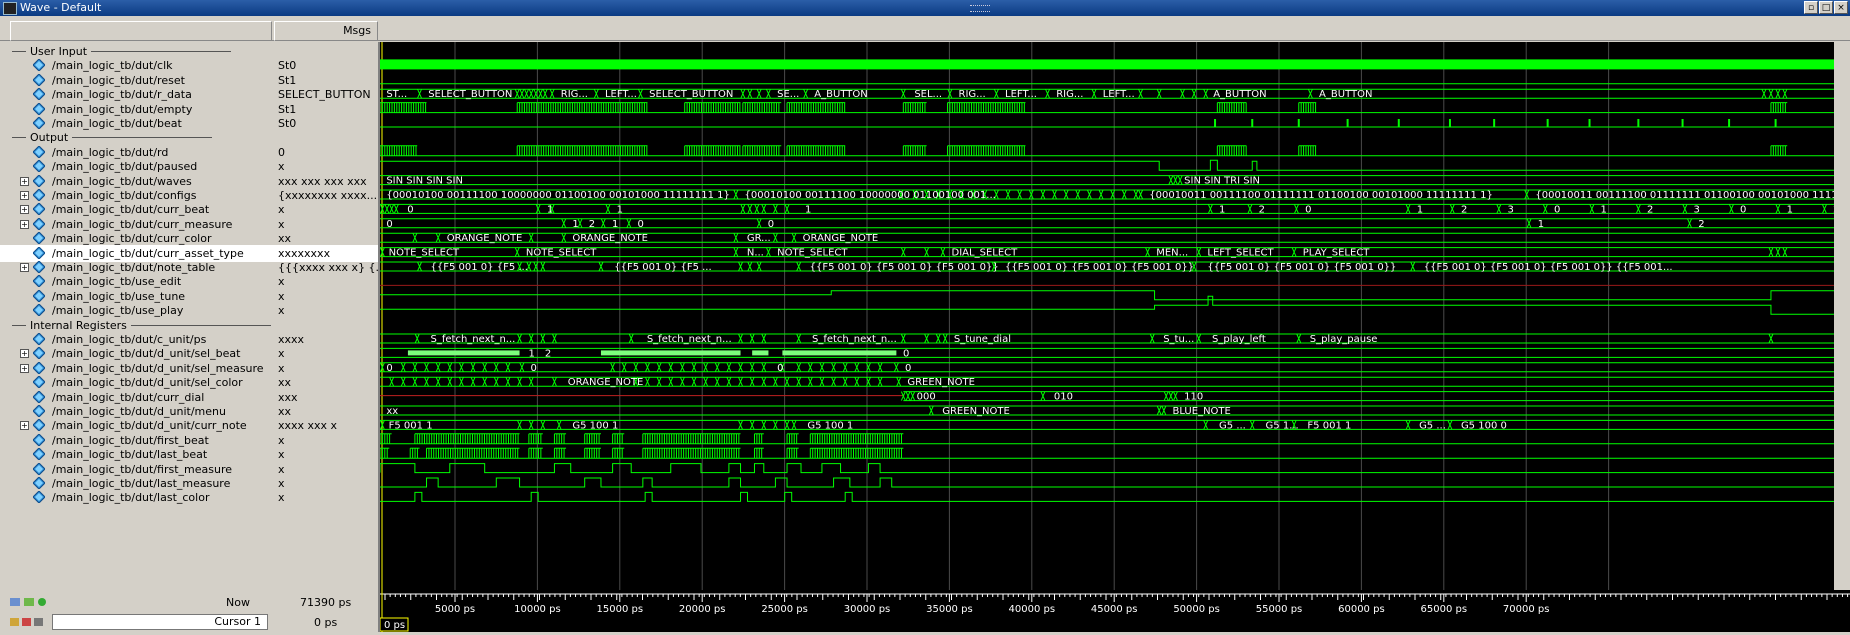 This screenshot has width=1850, height=635. I want to click on signal-value: x, so click(281, 498).